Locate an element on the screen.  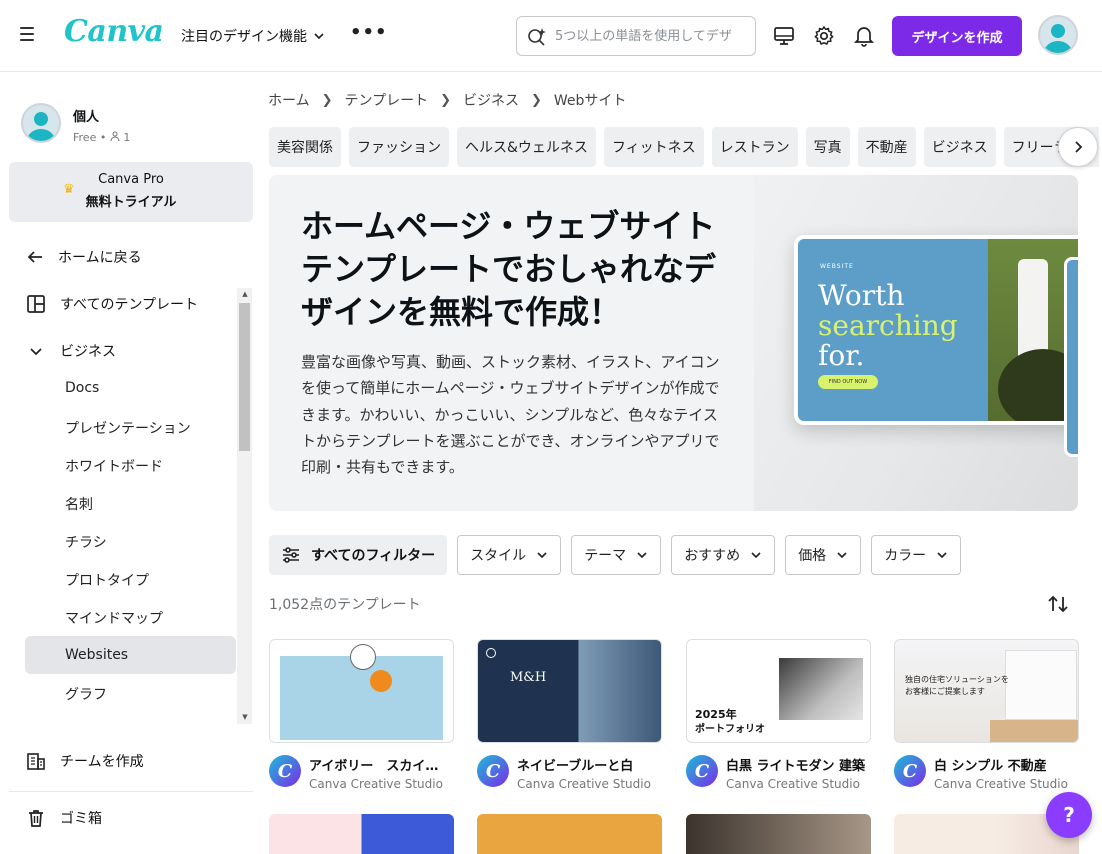
breadcrumb-business: ビジネス is located at coordinates (491, 100).